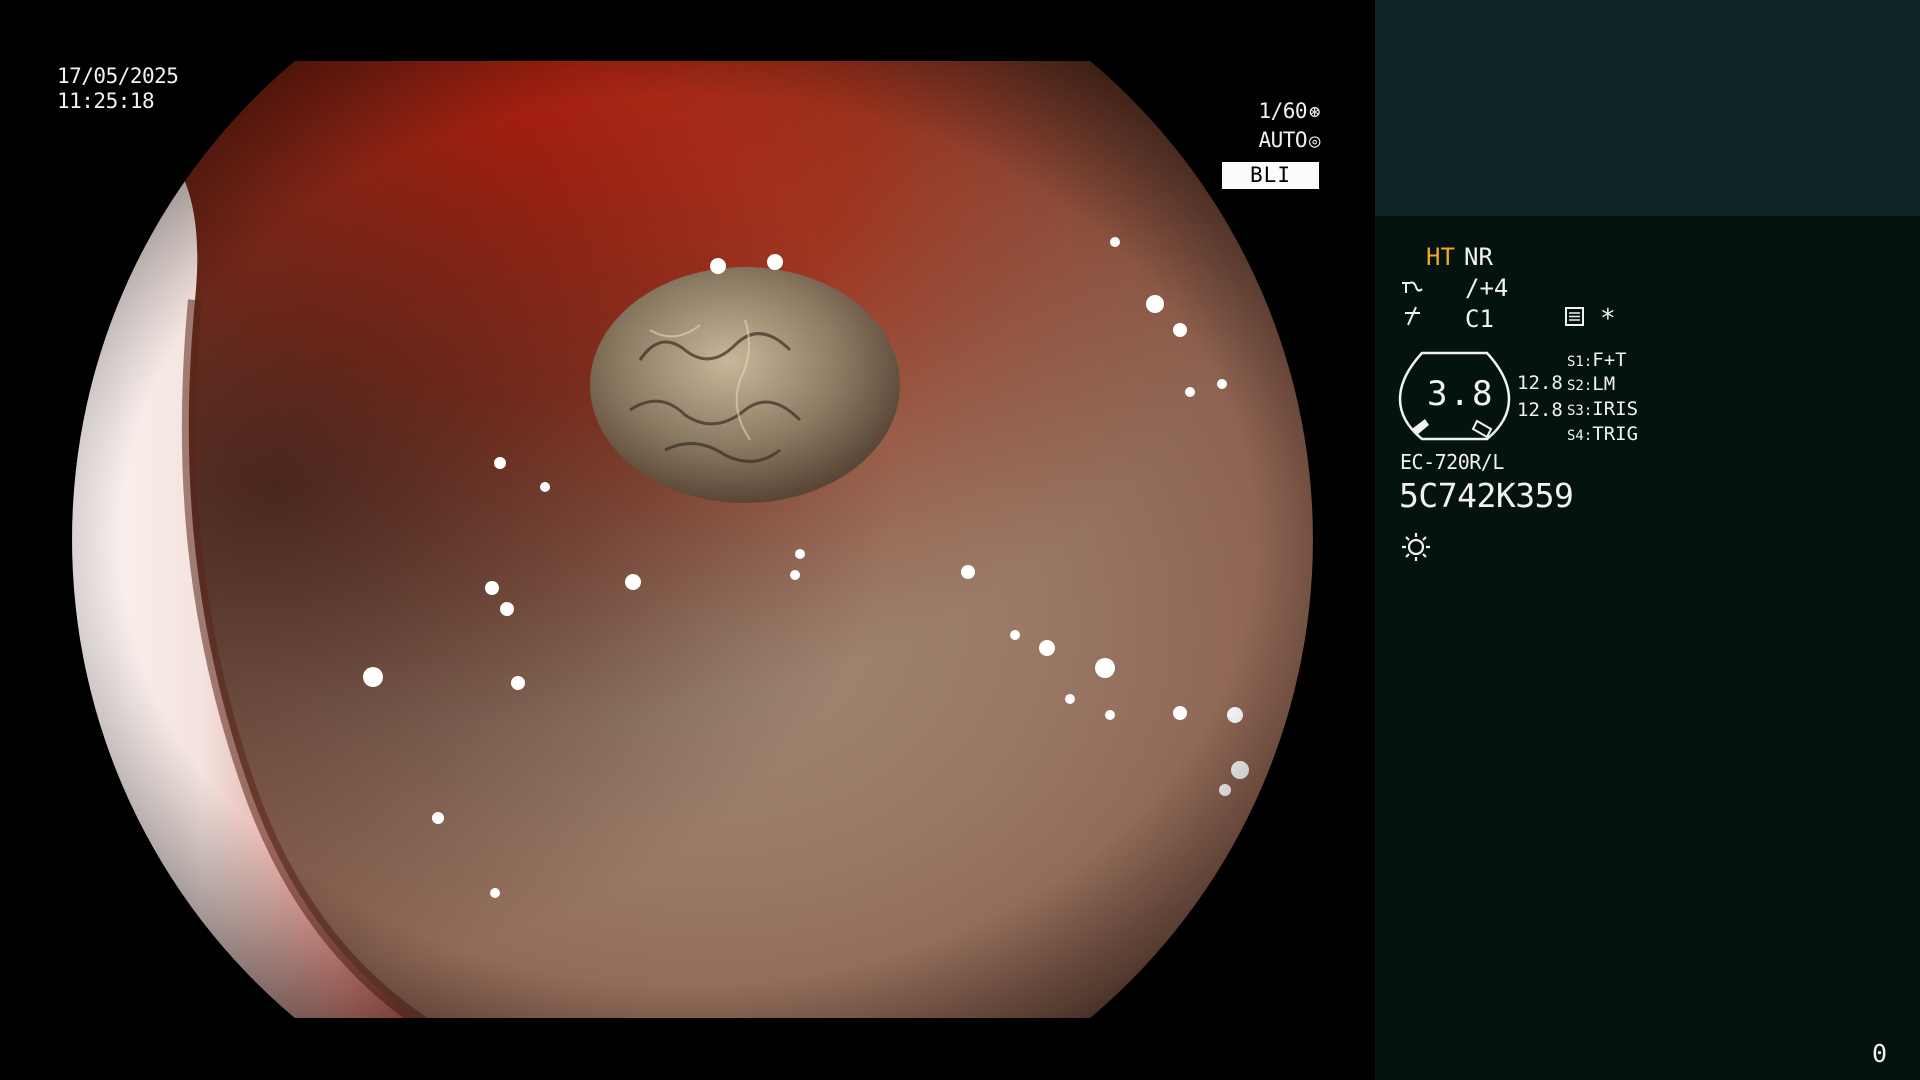 This screenshot has height=1080, width=1920. Describe the element at coordinates (1314, 141) in the screenshot. I see `iris-icon: ◎` at that location.